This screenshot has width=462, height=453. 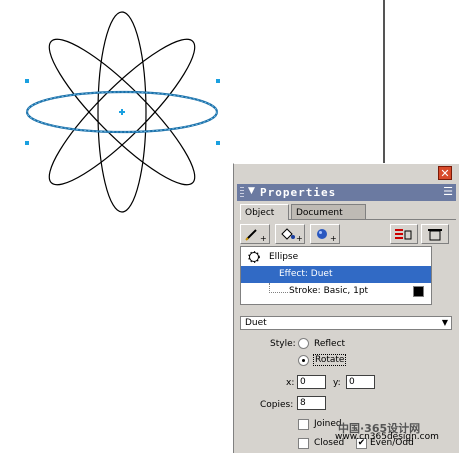 What do you see at coordinates (329, 344) in the screenshot?
I see `radio-reflect-label: Reflect` at bounding box center [329, 344].